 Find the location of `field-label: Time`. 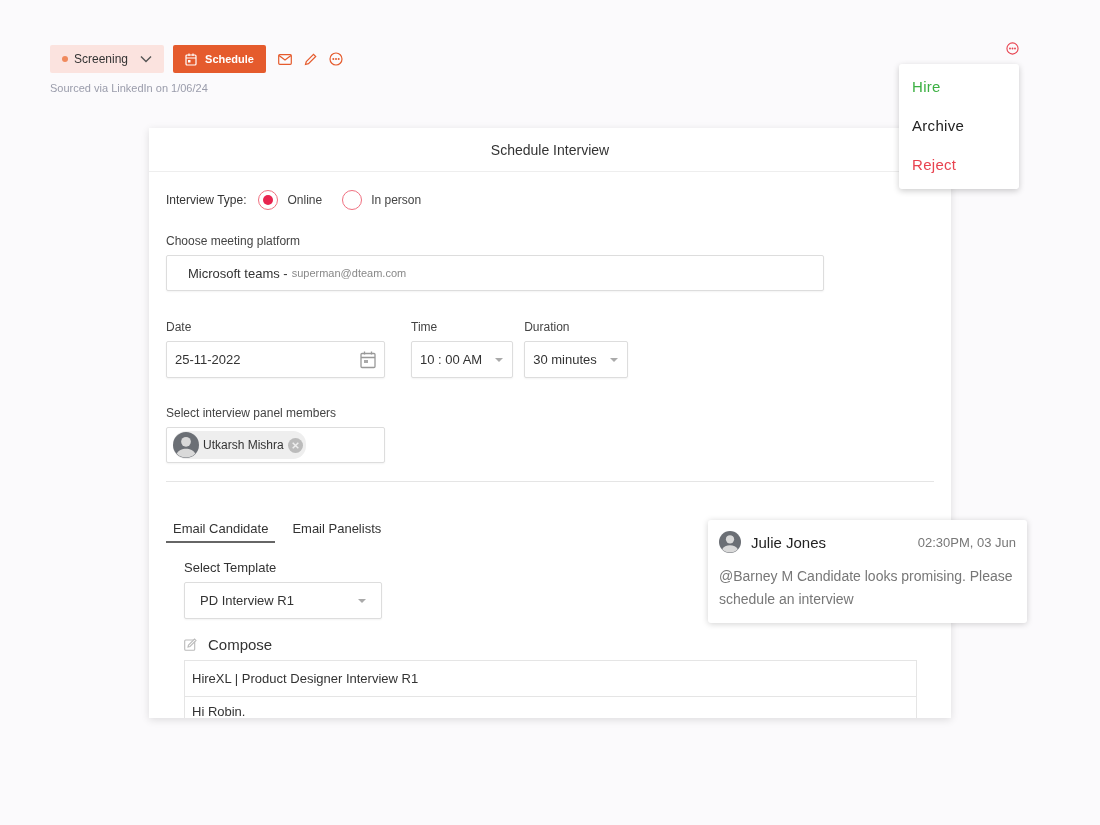

field-label: Time is located at coordinates (425, 327).